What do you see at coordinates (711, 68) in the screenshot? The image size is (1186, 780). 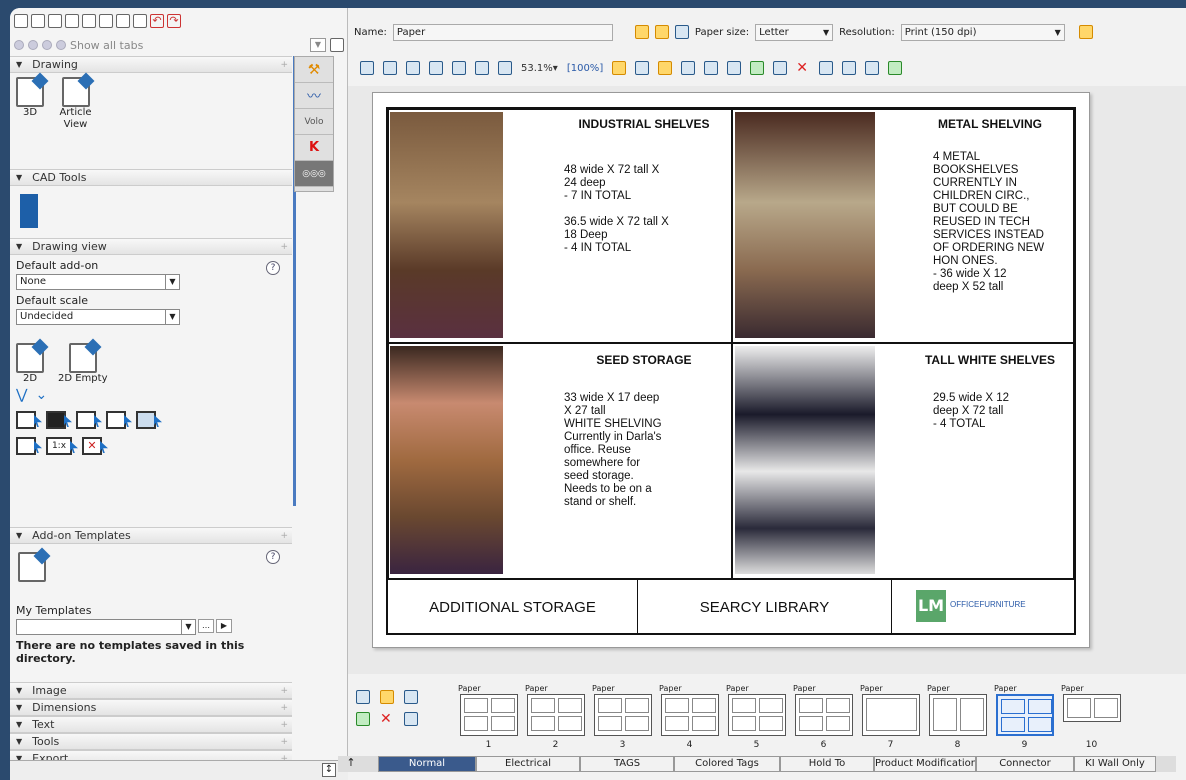 I see `comment-icon` at bounding box center [711, 68].